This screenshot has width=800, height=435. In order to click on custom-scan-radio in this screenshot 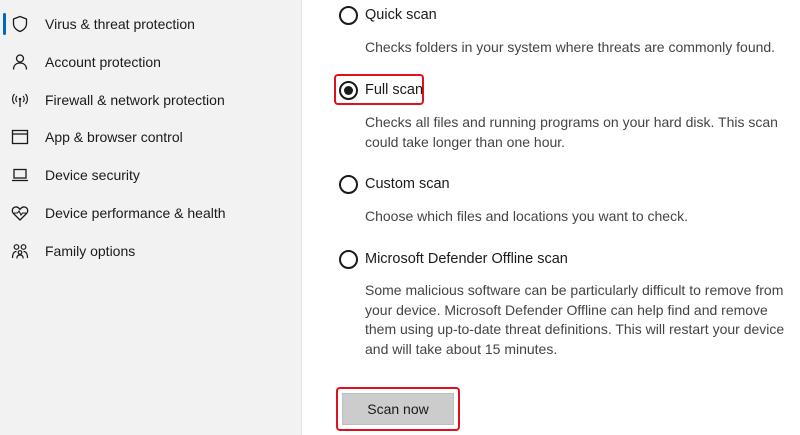, I will do `click(348, 184)`.